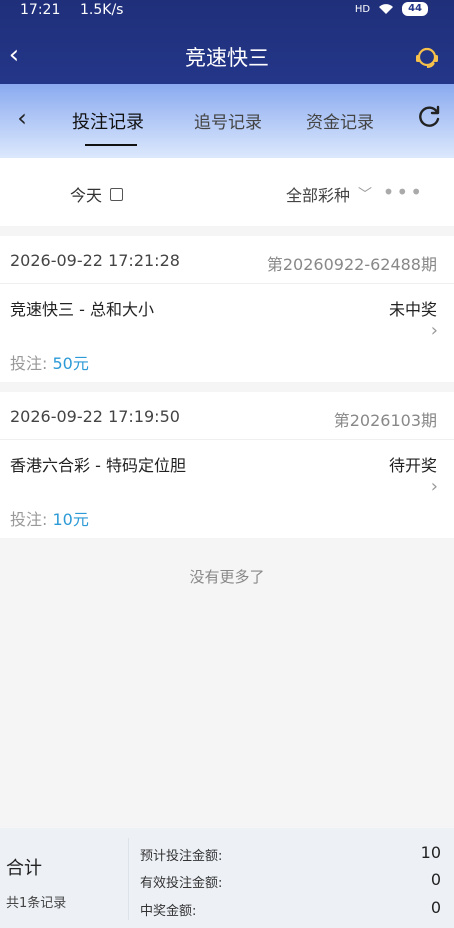  I want to click on calendar-icon, so click(117, 194).